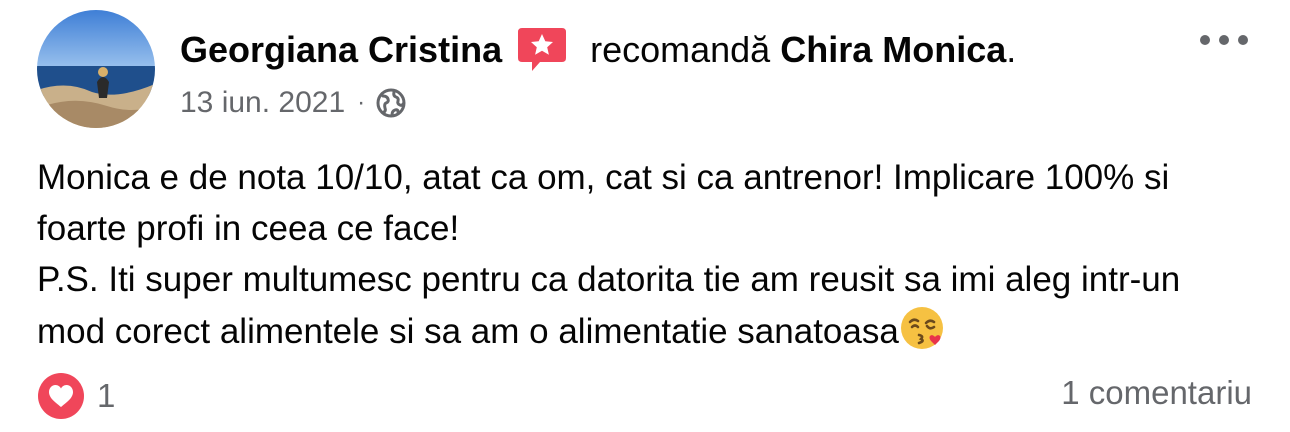 Image resolution: width=1290 pixels, height=432 pixels. I want to click on more-options-button, so click(1224, 40).